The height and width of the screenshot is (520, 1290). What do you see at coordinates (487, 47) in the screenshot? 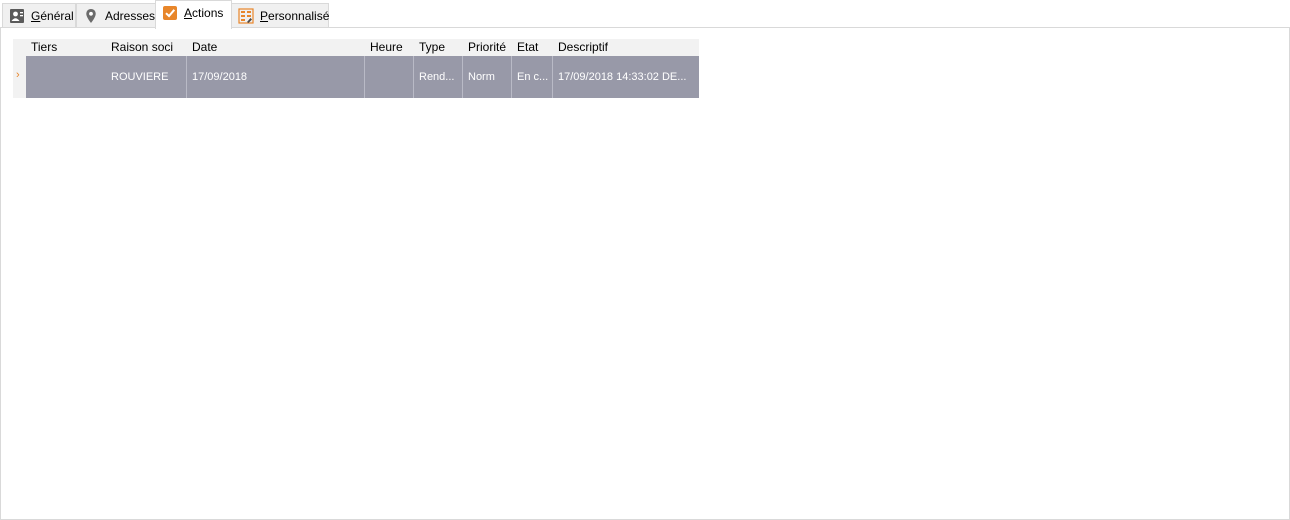
I see `column-header-priorite: Priorité` at bounding box center [487, 47].